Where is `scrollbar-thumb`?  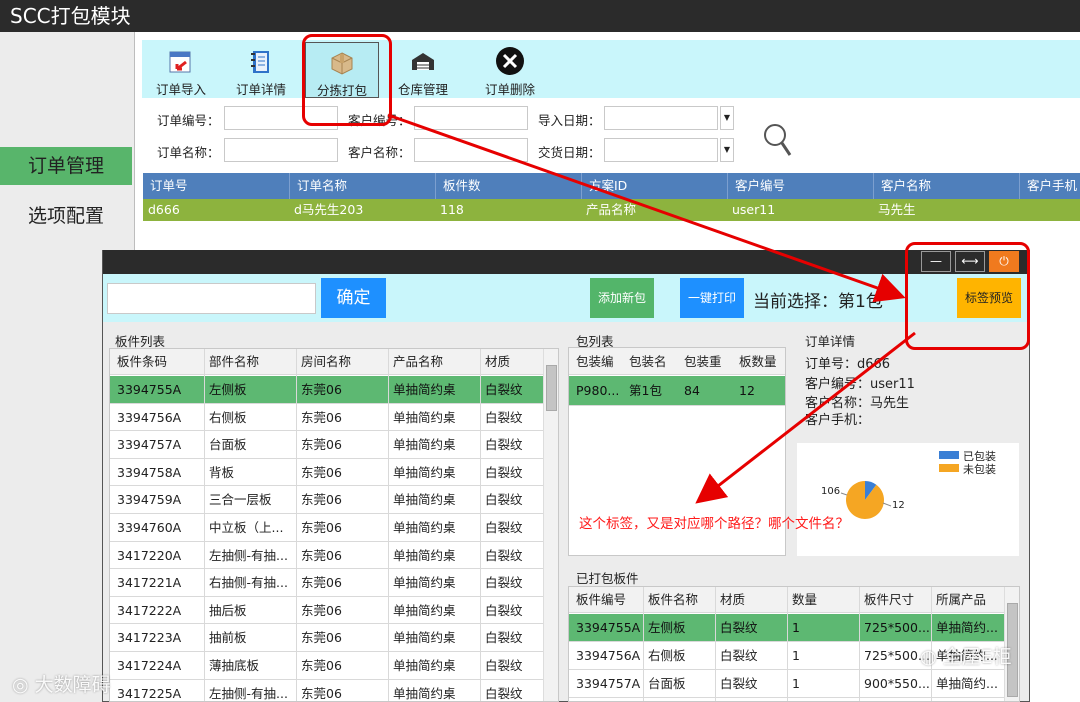 scrollbar-thumb is located at coordinates (551, 388).